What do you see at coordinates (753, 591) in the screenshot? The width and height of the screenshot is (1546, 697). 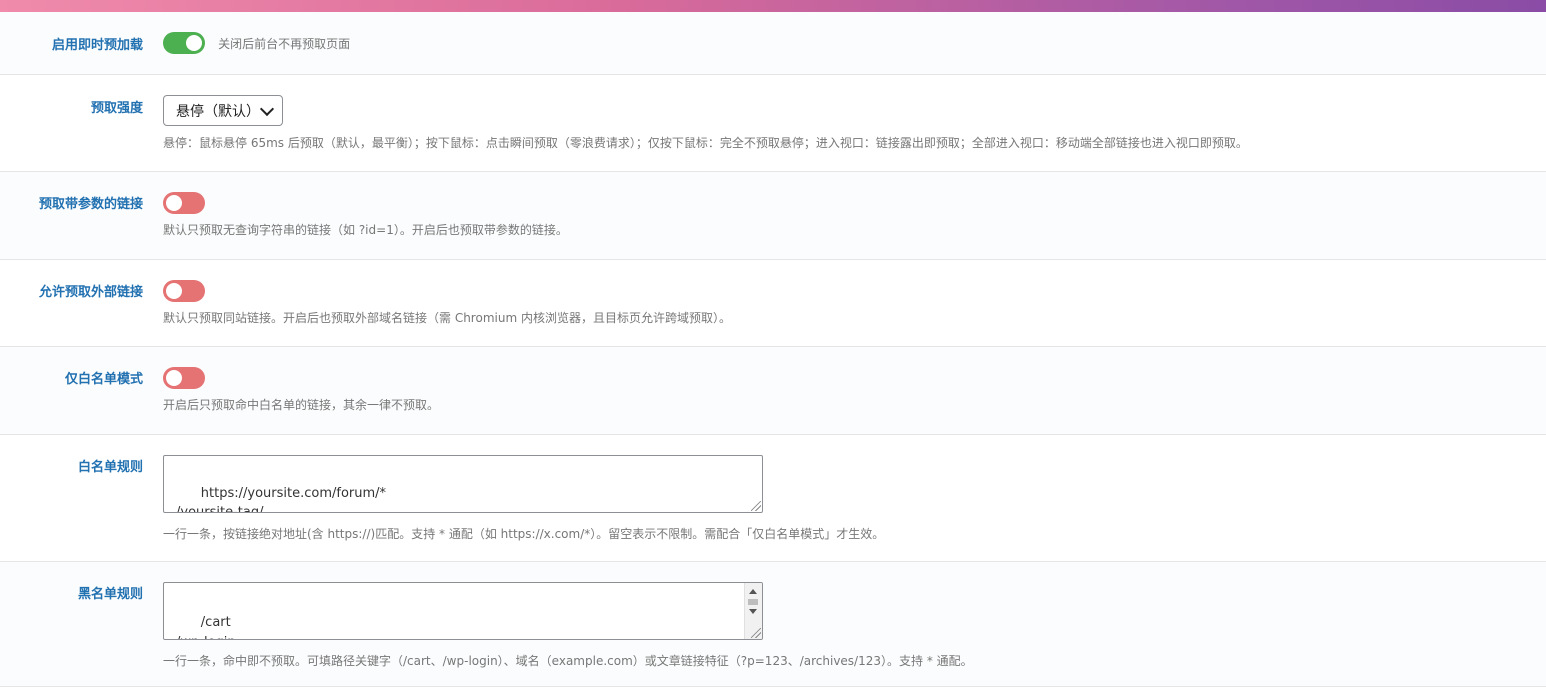 I see `scroll-up-icon` at bounding box center [753, 591].